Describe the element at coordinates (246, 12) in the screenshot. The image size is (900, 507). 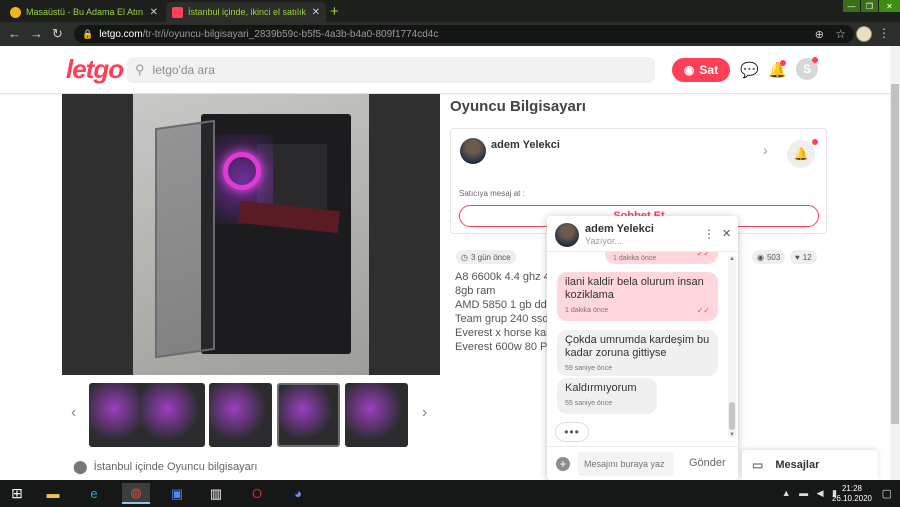
I see `browser-tab-active: İstanbul içinde, ikinci el satılık Oy ✕` at that location.